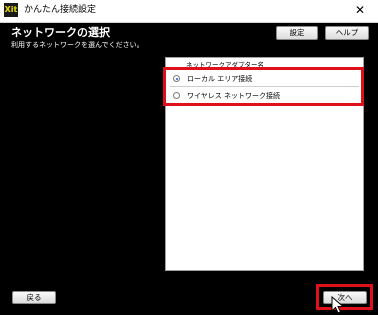 The height and width of the screenshot is (315, 378). What do you see at coordinates (345, 297) in the screenshot?
I see `next-button: 次へ` at bounding box center [345, 297].